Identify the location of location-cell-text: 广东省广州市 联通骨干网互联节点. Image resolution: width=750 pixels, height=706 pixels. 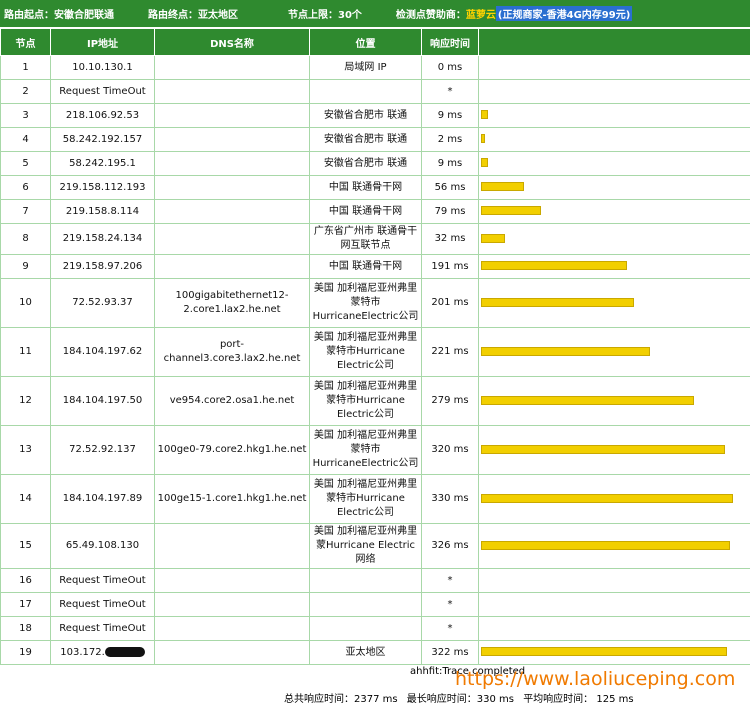
(365, 238).